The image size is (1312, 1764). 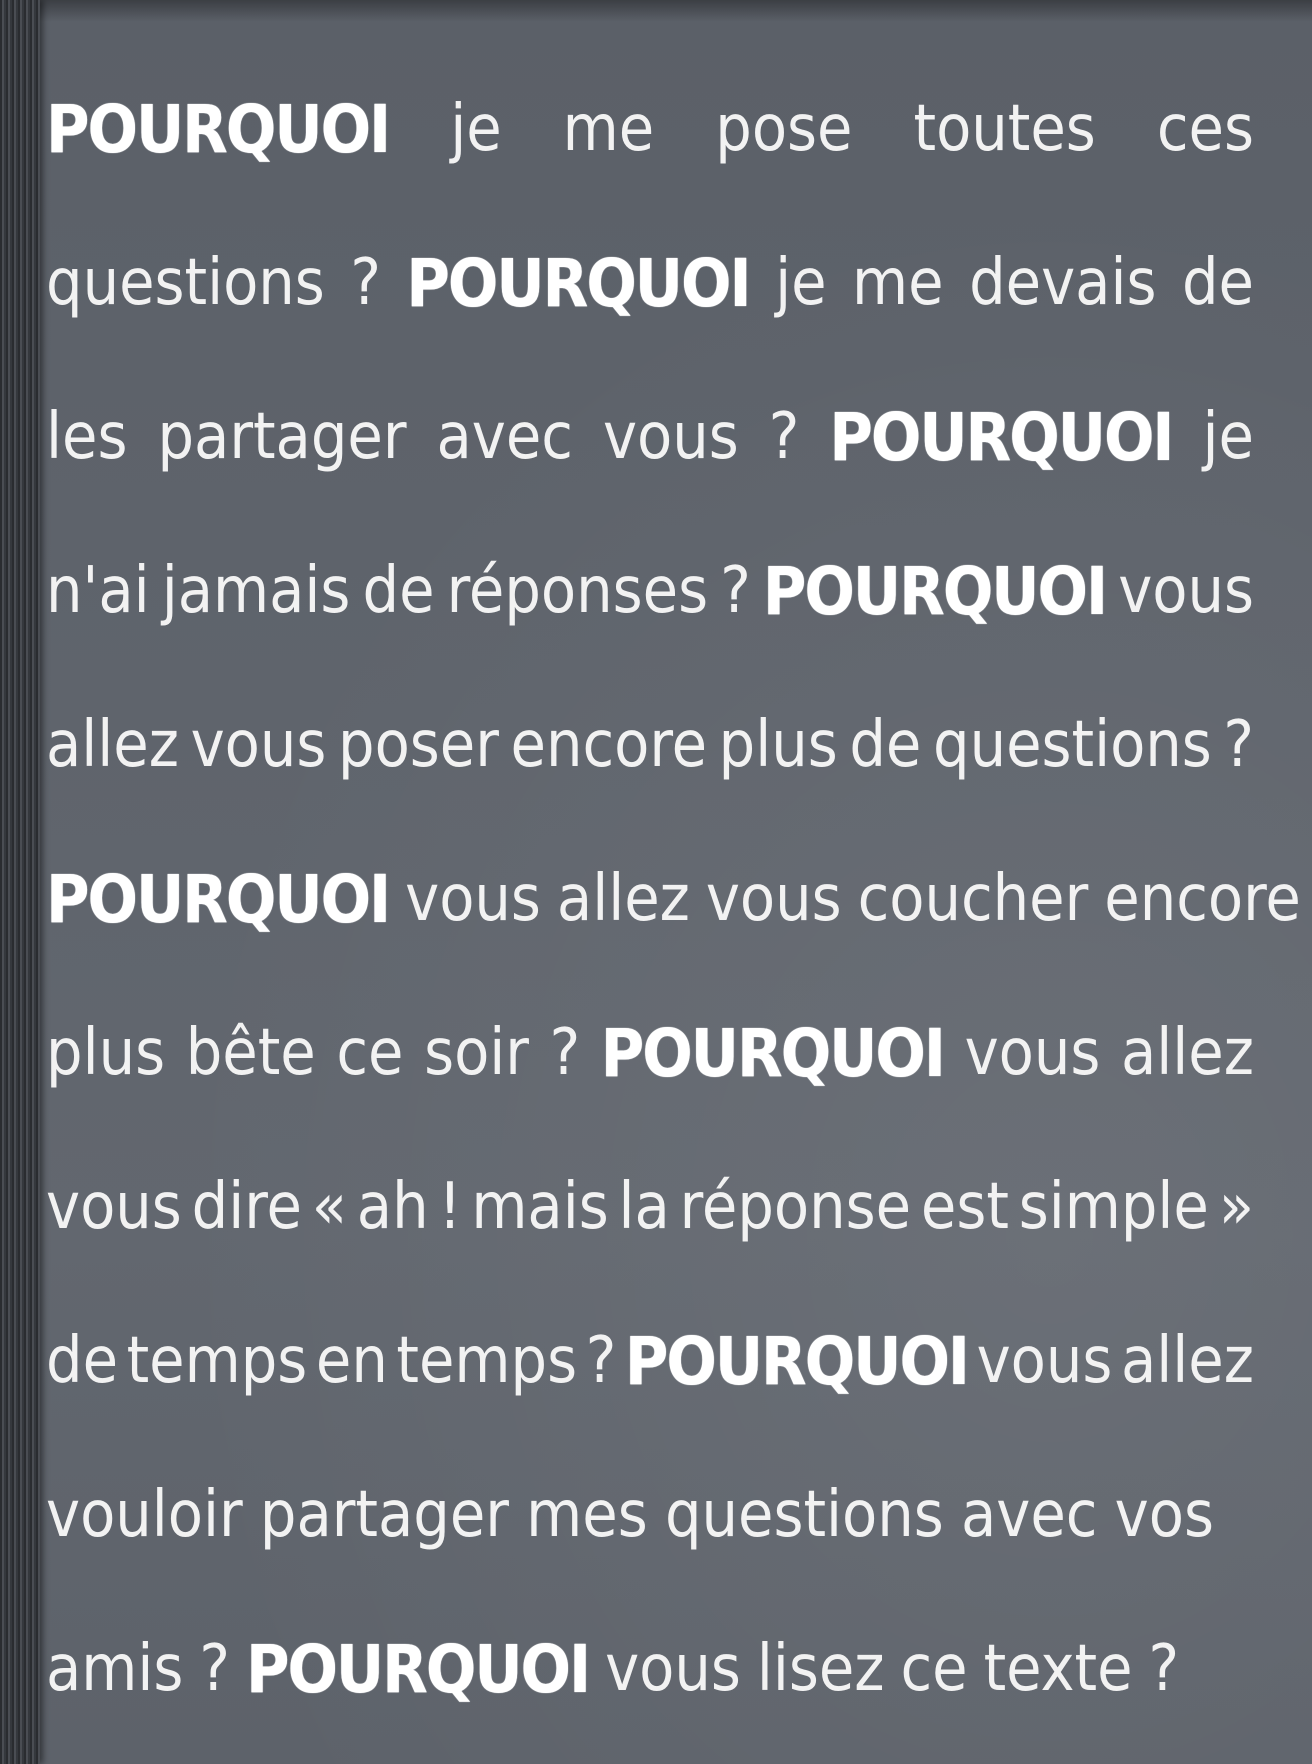 What do you see at coordinates (795, 1207) in the screenshot?
I see `word: réponse` at bounding box center [795, 1207].